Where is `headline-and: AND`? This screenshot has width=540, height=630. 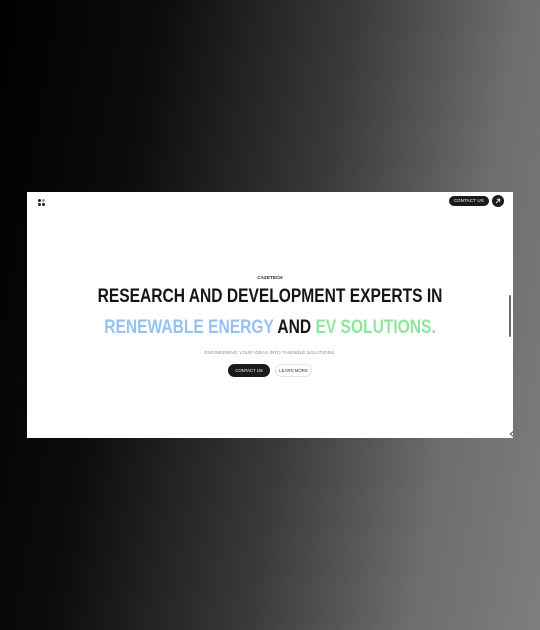 headline-and: AND is located at coordinates (294, 327).